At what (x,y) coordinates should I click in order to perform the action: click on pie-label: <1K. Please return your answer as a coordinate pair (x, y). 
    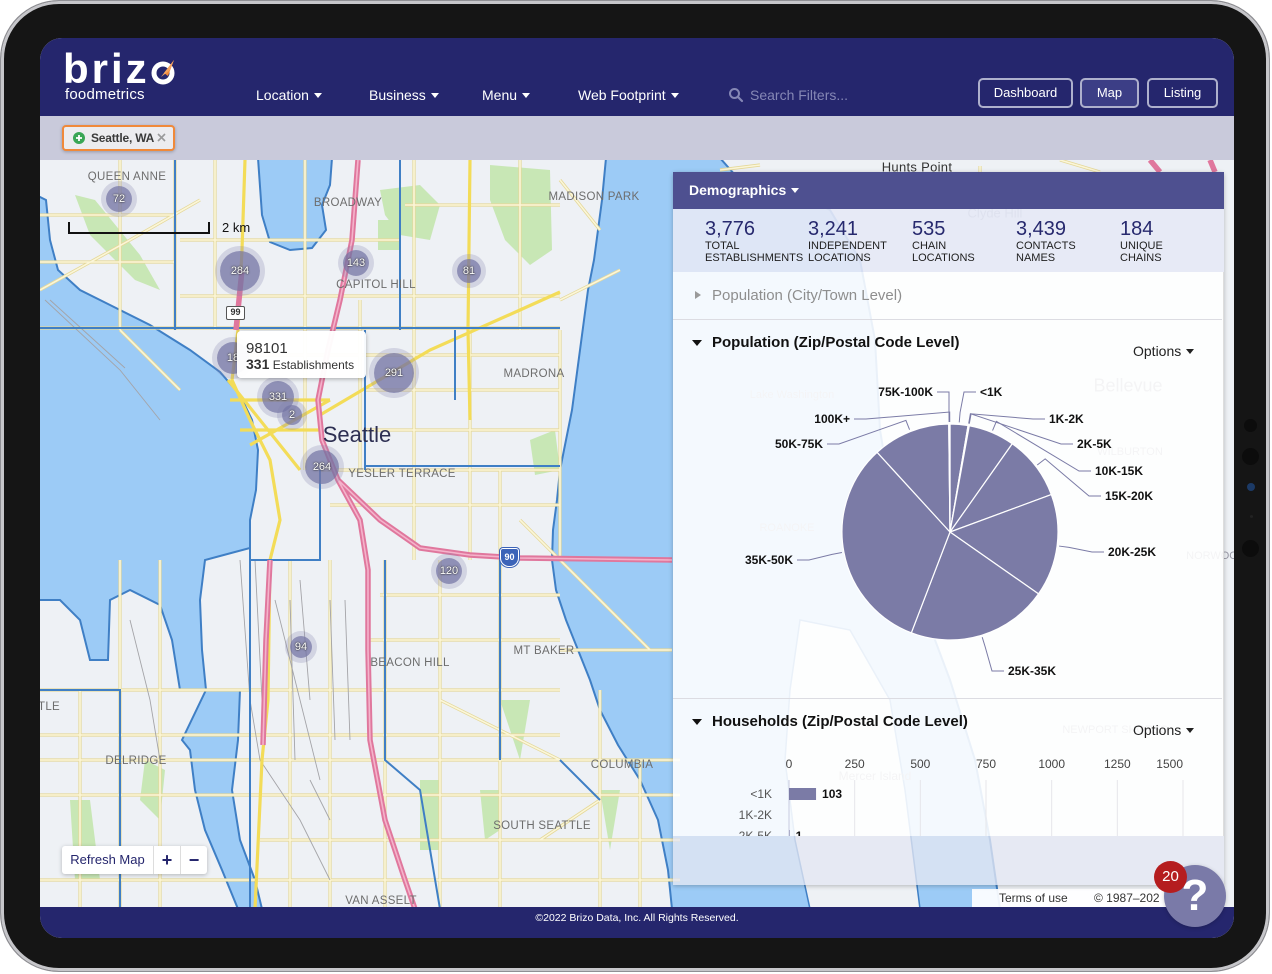
    Looking at the image, I should click on (991, 392).